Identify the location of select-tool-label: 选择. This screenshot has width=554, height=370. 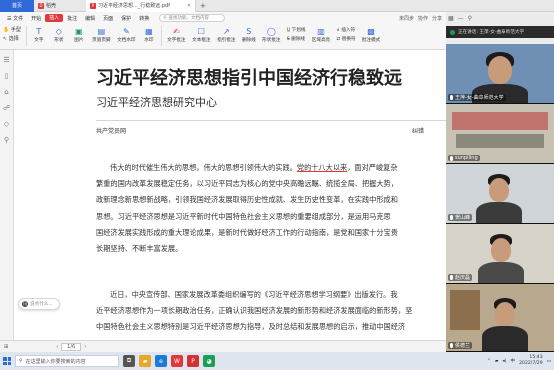
(13, 39).